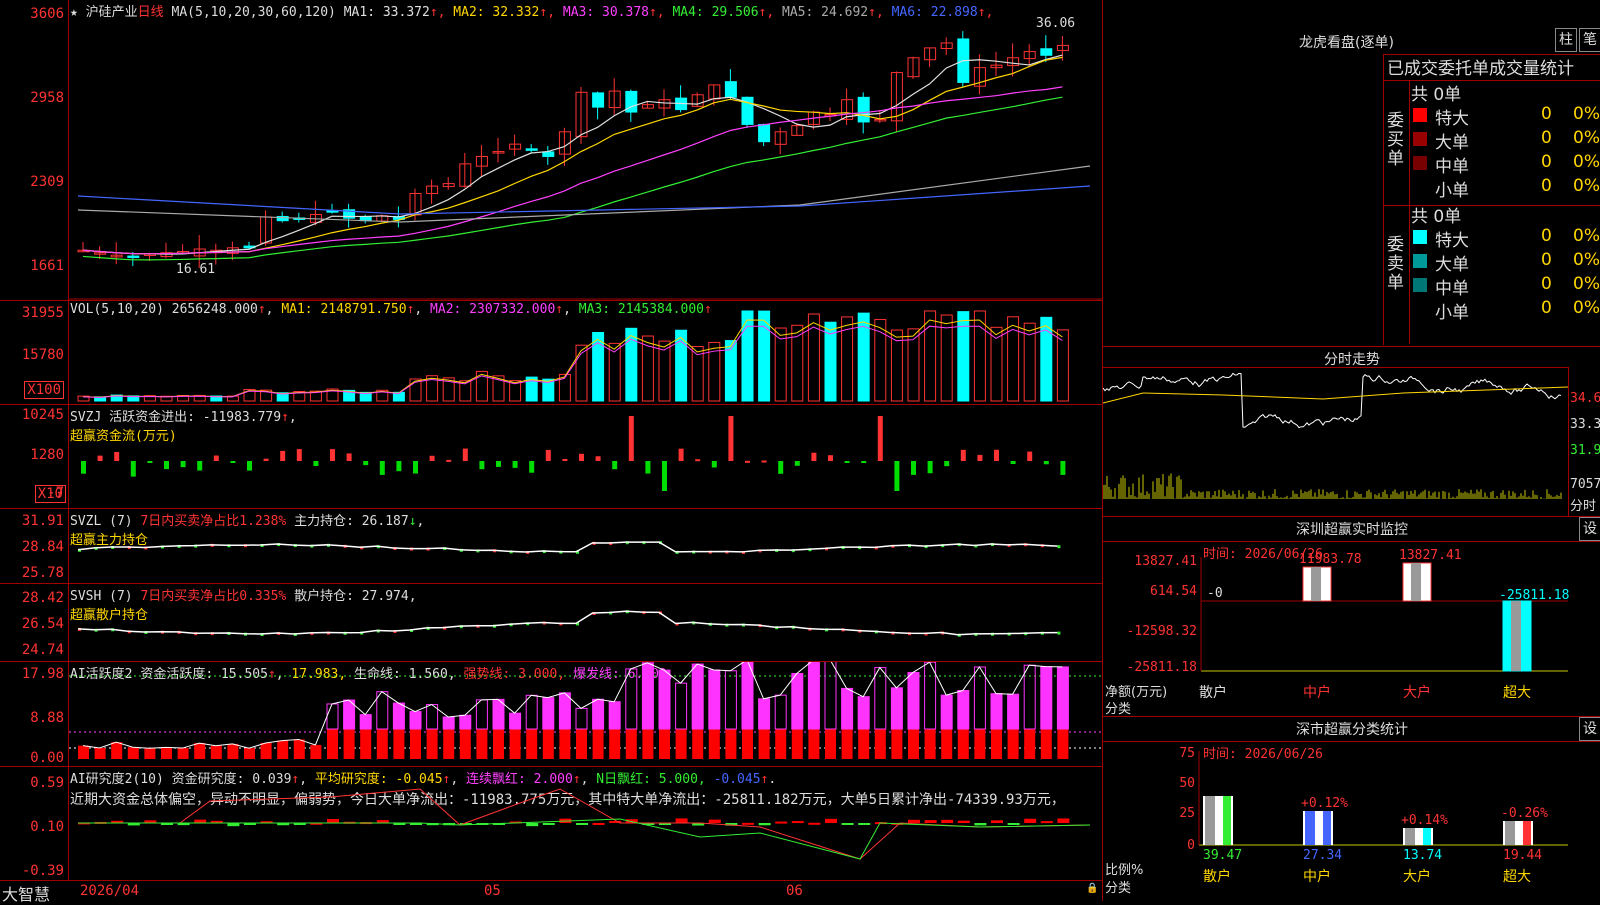 The height and width of the screenshot is (905, 1600). I want to click on lock-icon: 🔒, so click(1092, 888).